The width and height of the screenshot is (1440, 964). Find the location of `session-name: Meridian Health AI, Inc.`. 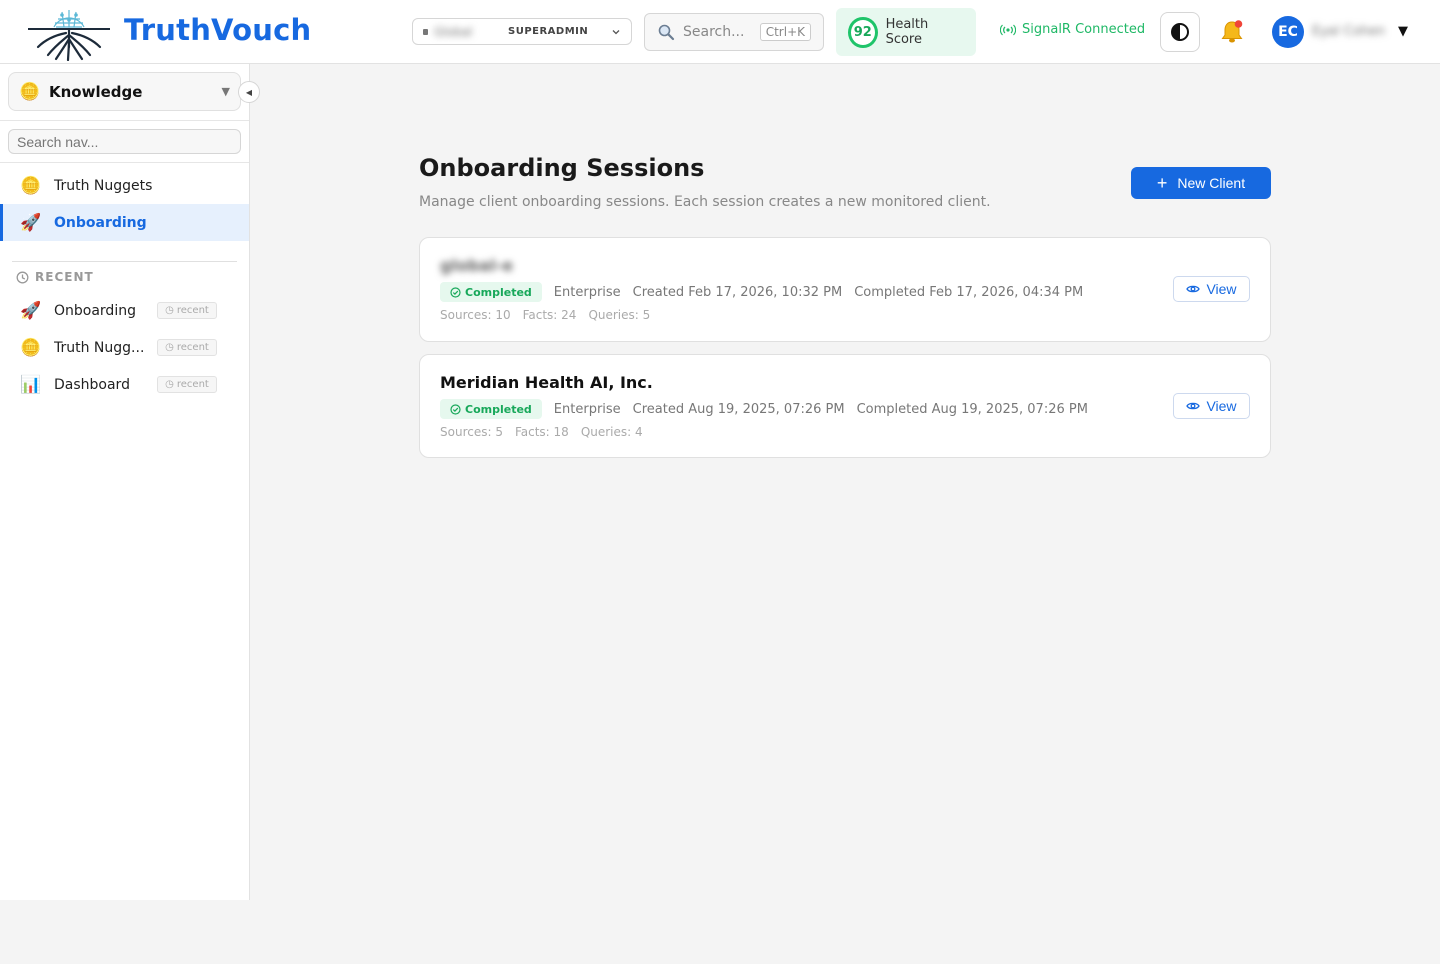

session-name: Meridian Health AI, Inc. is located at coordinates (546, 382).